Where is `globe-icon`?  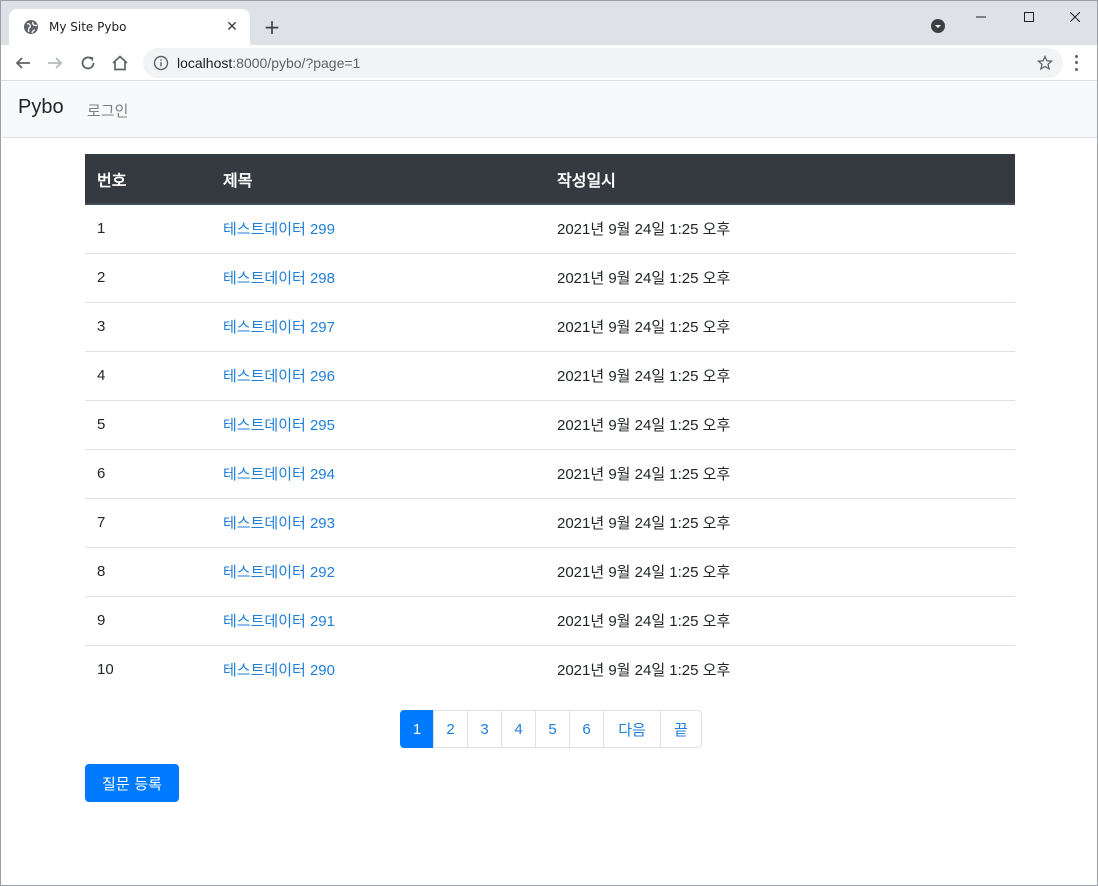
globe-icon is located at coordinates (31, 27).